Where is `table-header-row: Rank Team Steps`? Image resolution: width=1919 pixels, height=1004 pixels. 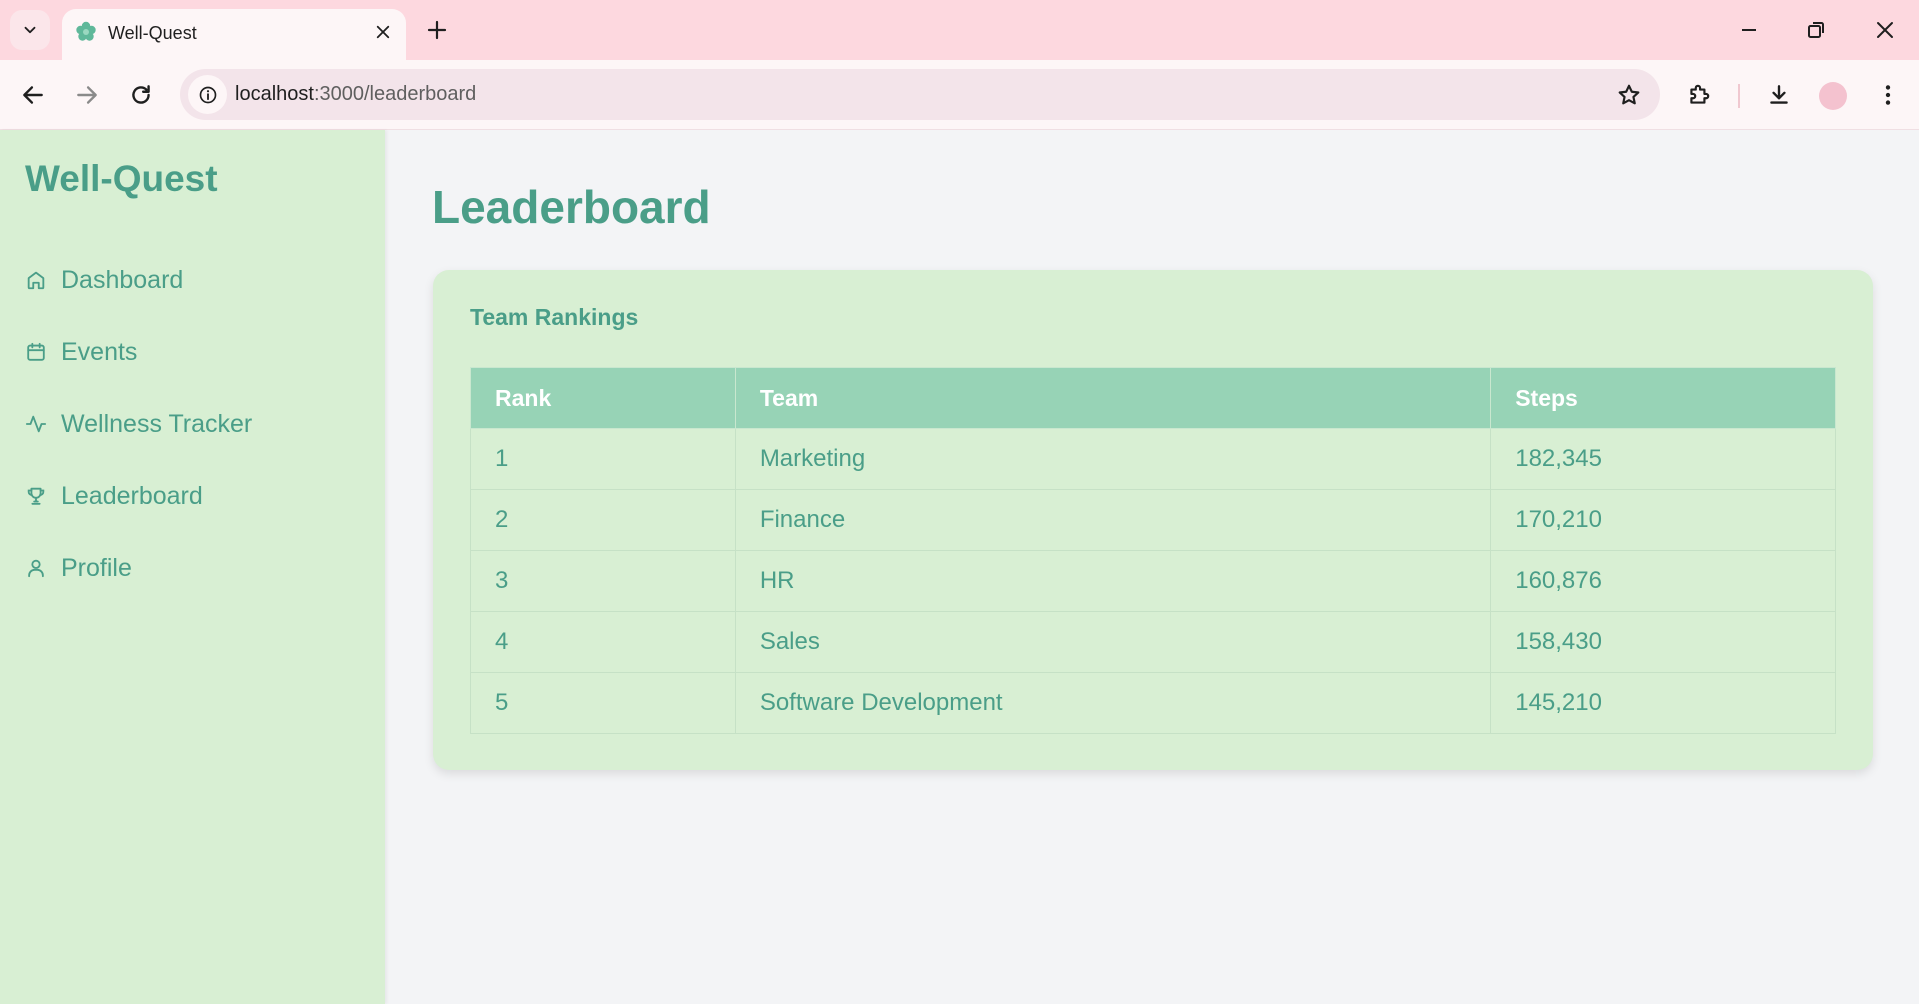
table-header-row: Rank Team Steps is located at coordinates (1153, 398).